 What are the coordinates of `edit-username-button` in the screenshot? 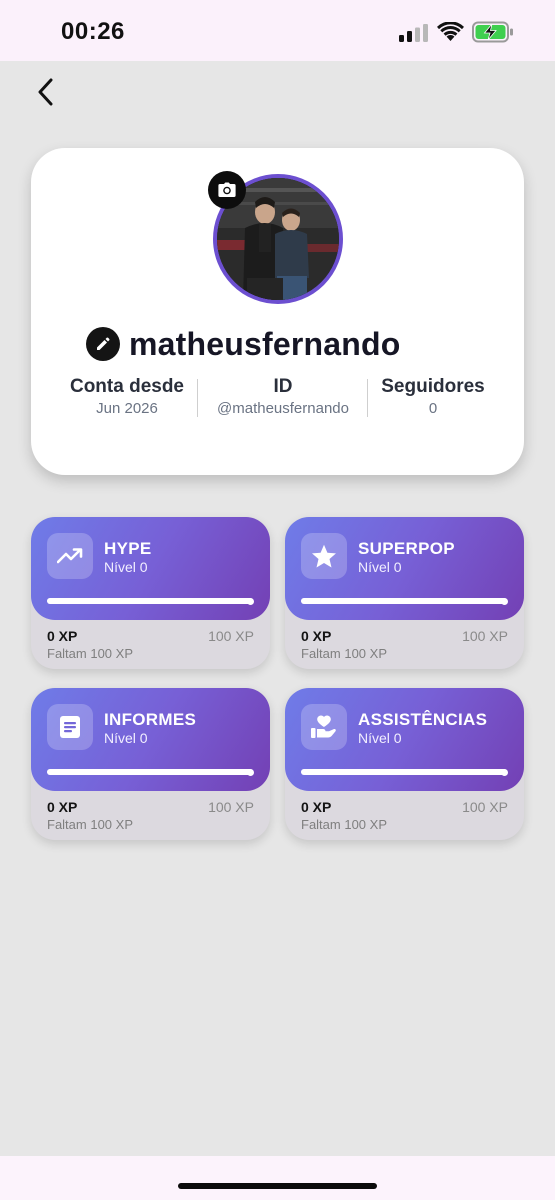 It's located at (103, 344).